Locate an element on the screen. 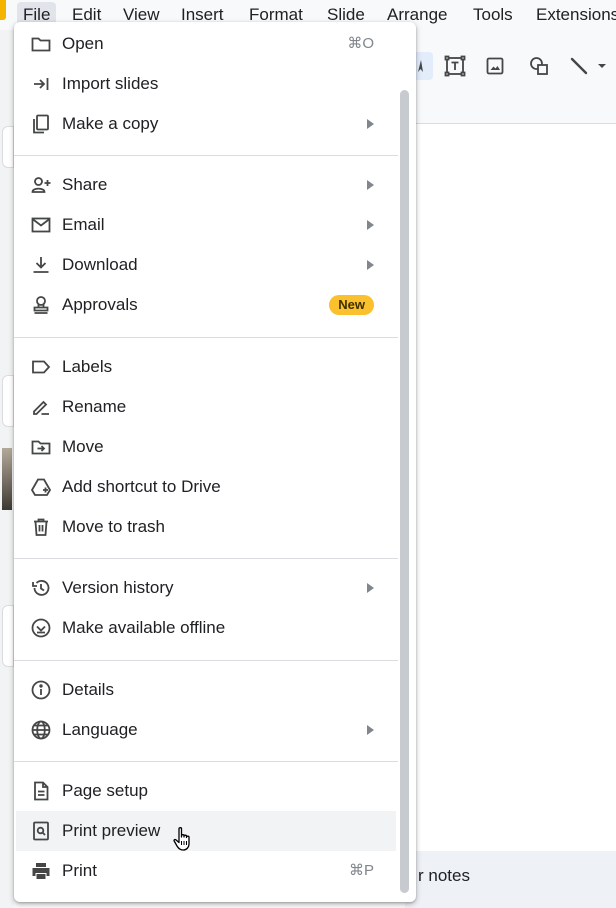  menu-item-move: Move is located at coordinates (206, 447).